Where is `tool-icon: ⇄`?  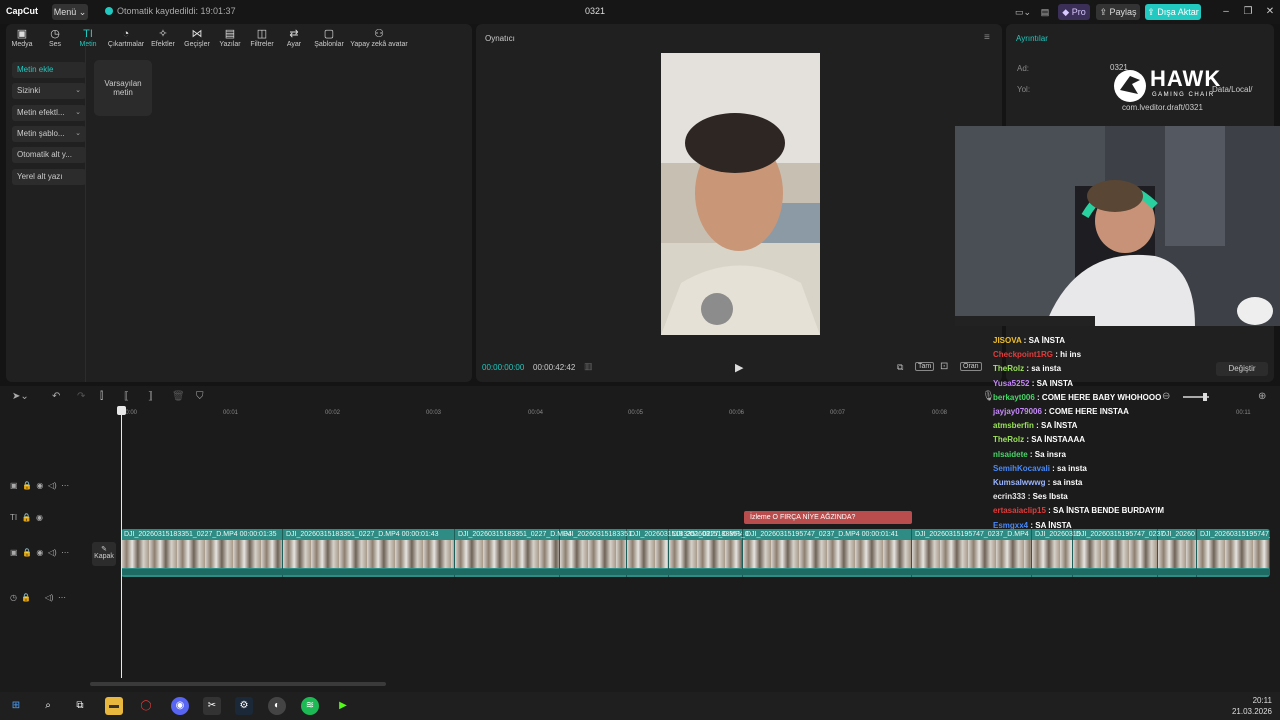
tool-icon: ⇄ is located at coordinates (294, 34).